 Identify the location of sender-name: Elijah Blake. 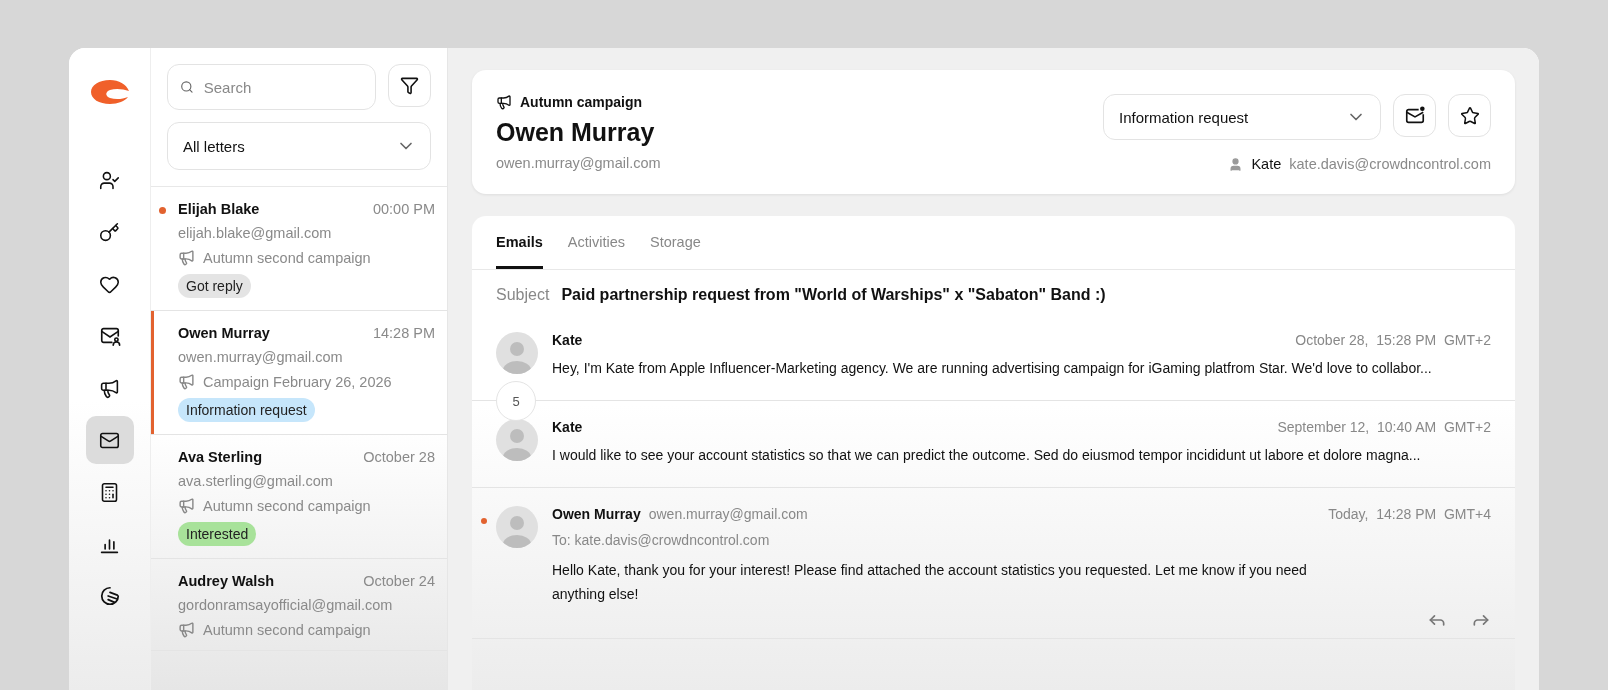
(219, 209).